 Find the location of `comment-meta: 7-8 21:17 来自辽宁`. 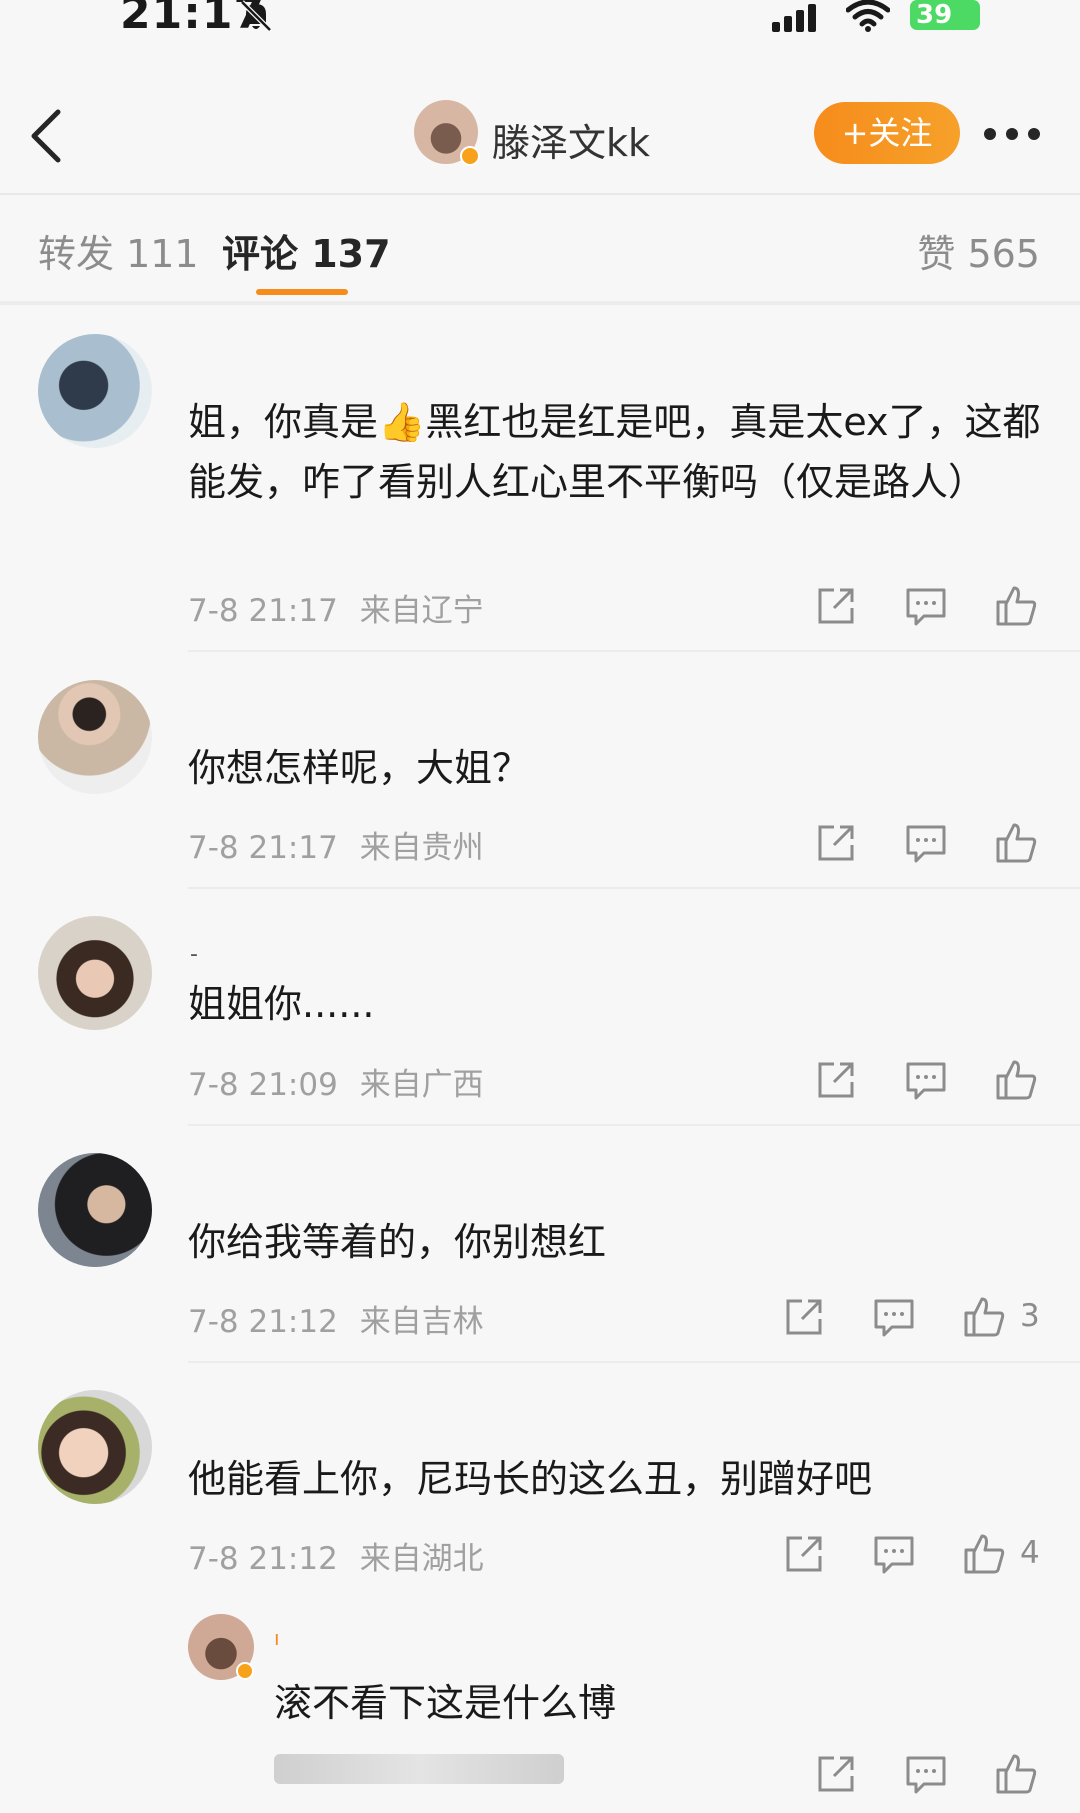

comment-meta: 7-8 21:17 来自辽宁 is located at coordinates (336, 607).